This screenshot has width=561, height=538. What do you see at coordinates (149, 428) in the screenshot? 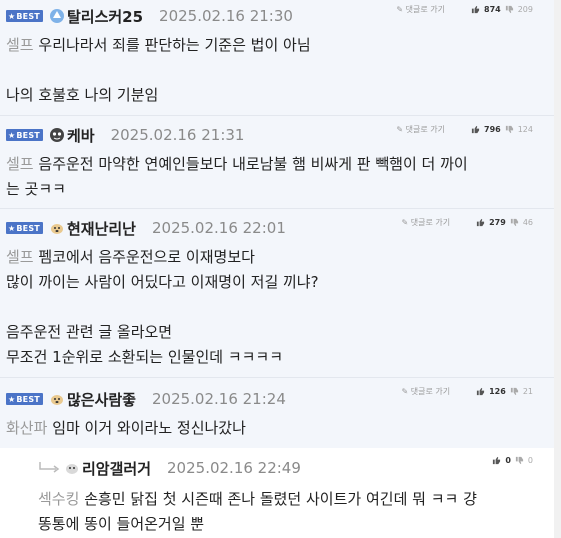
I see `comment-text: 임마 이거 와이라노 정신나갔나` at bounding box center [149, 428].